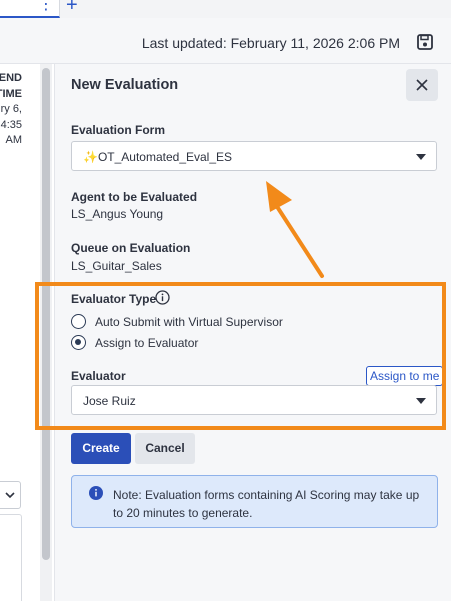 The image size is (451, 601). I want to click on close-button, so click(422, 85).